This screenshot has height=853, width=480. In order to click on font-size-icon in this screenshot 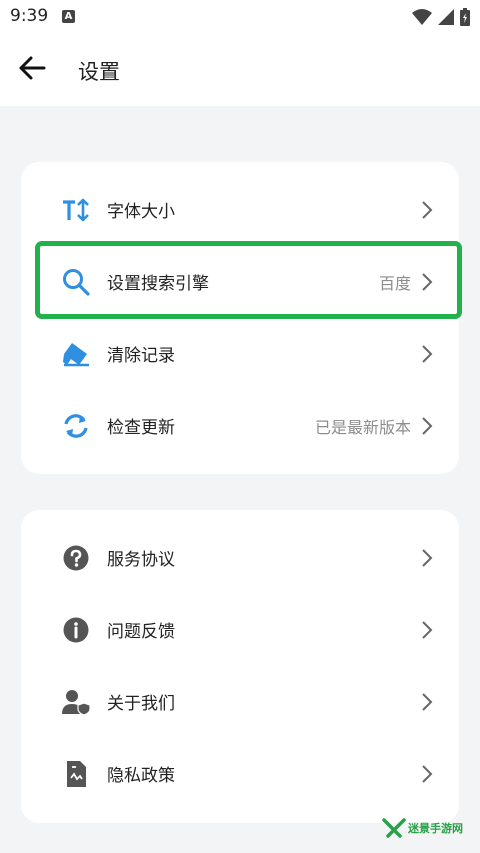, I will do `click(76, 210)`.